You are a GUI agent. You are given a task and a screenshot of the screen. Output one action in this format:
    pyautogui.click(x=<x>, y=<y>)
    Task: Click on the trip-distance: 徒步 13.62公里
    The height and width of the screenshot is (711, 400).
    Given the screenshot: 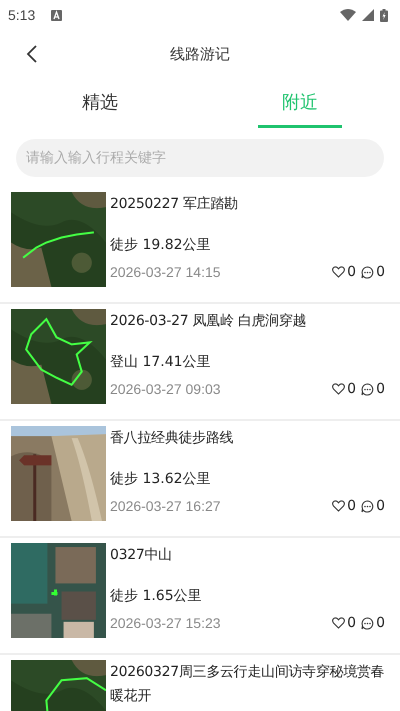 What is the action you would take?
    pyautogui.click(x=161, y=479)
    